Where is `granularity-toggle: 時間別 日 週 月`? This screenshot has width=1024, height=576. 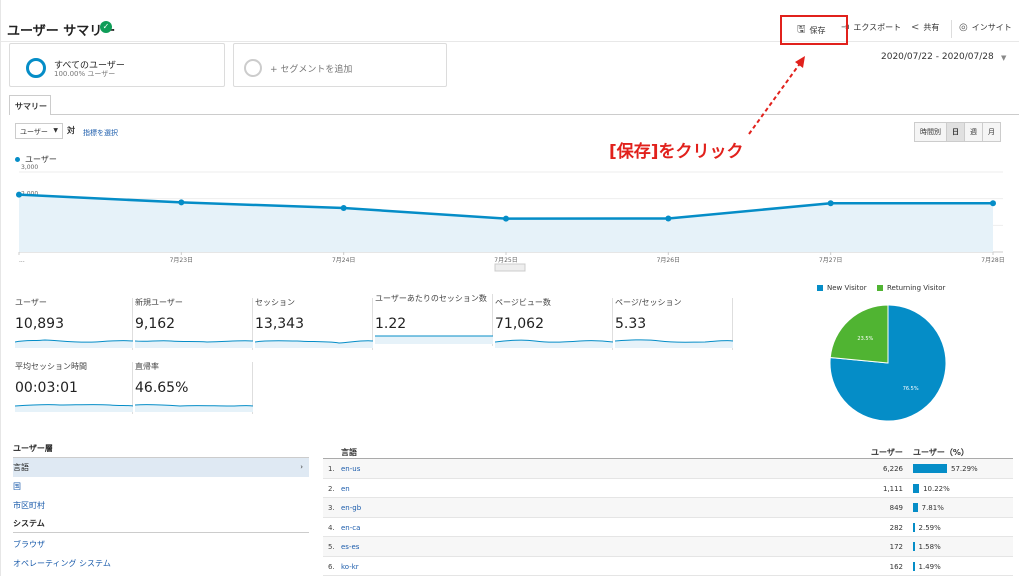
granularity-toggle: 時間別 日 週 月 is located at coordinates (957, 132).